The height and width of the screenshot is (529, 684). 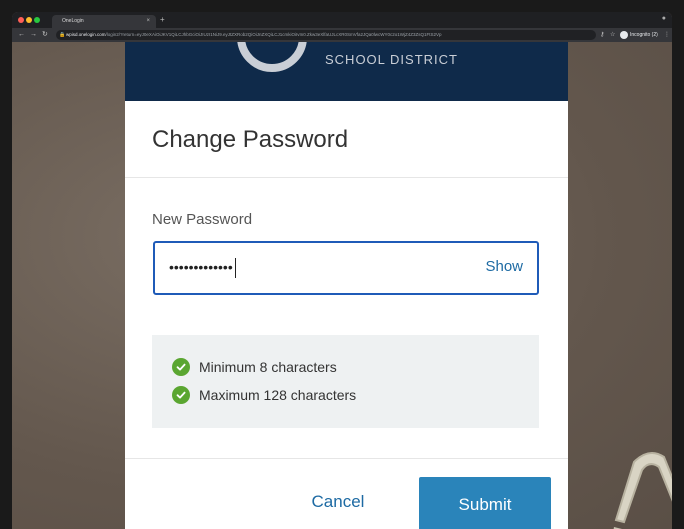 What do you see at coordinates (86, 34) in the screenshot?
I see `url-host: wpisd.onelogin.com` at bounding box center [86, 34].